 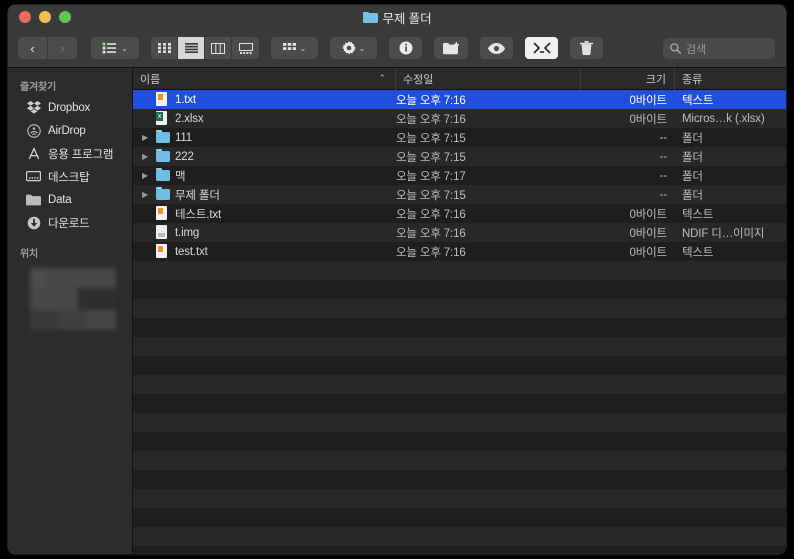 I want to click on search-field: 검색, so click(x=719, y=48).